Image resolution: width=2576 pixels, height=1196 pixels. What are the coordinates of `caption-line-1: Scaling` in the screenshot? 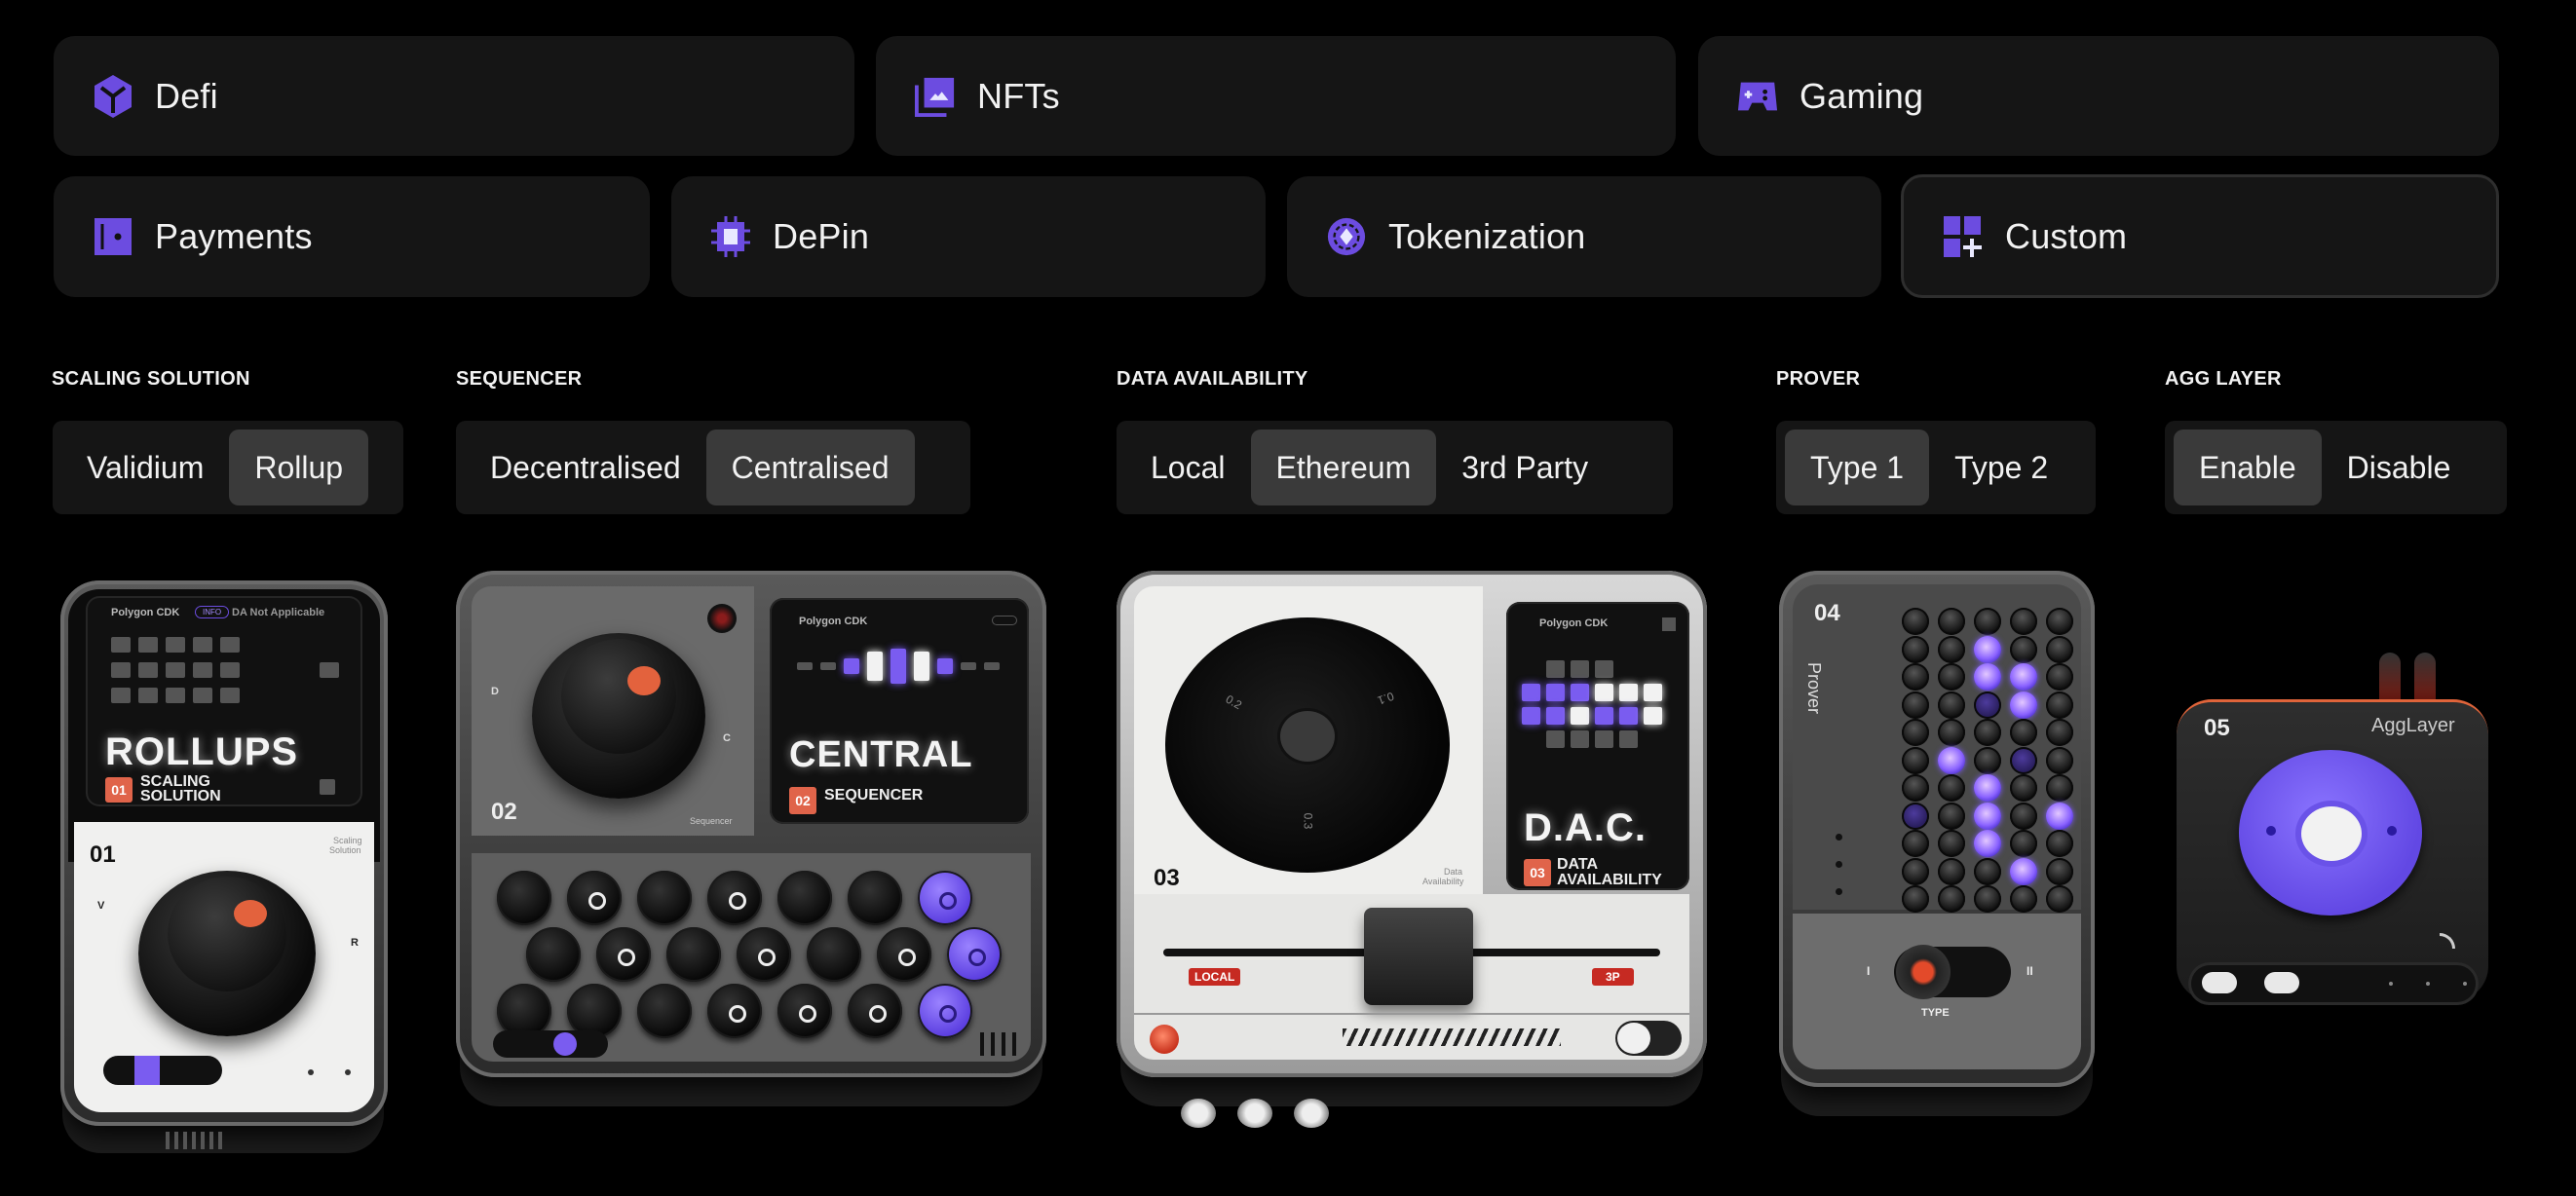 It's located at (347, 840).